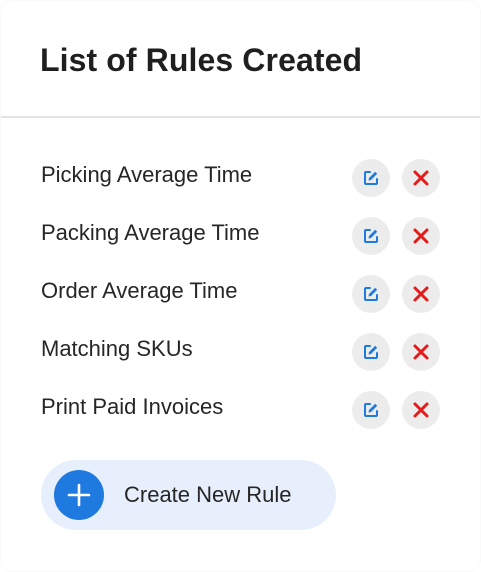 Image resolution: width=481 pixels, height=572 pixels. Describe the element at coordinates (132, 406) in the screenshot. I see `rule-label: Print Paid Invoices` at that location.